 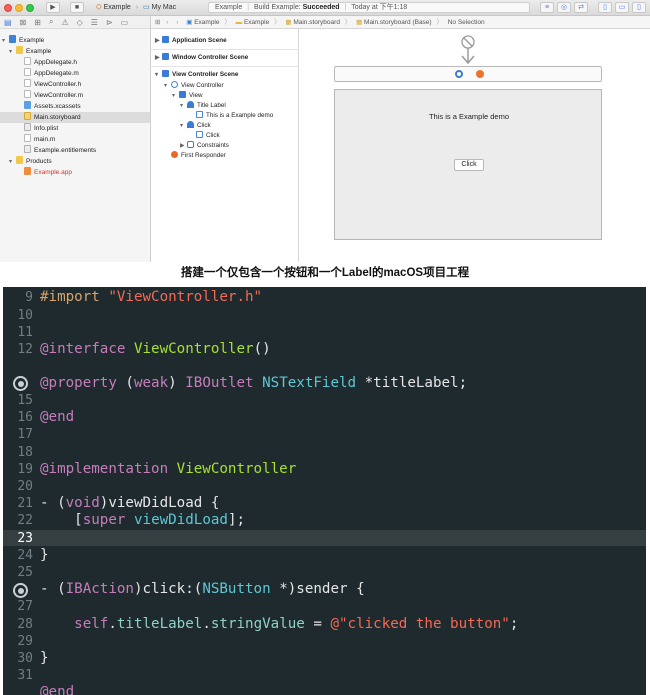 I want to click on related-items-icon: ⊞, so click(x=157, y=22).